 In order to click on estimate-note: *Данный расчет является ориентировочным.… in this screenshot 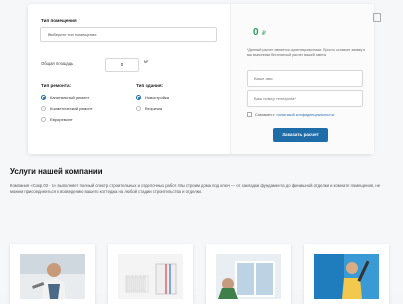, I will do `click(306, 52)`.